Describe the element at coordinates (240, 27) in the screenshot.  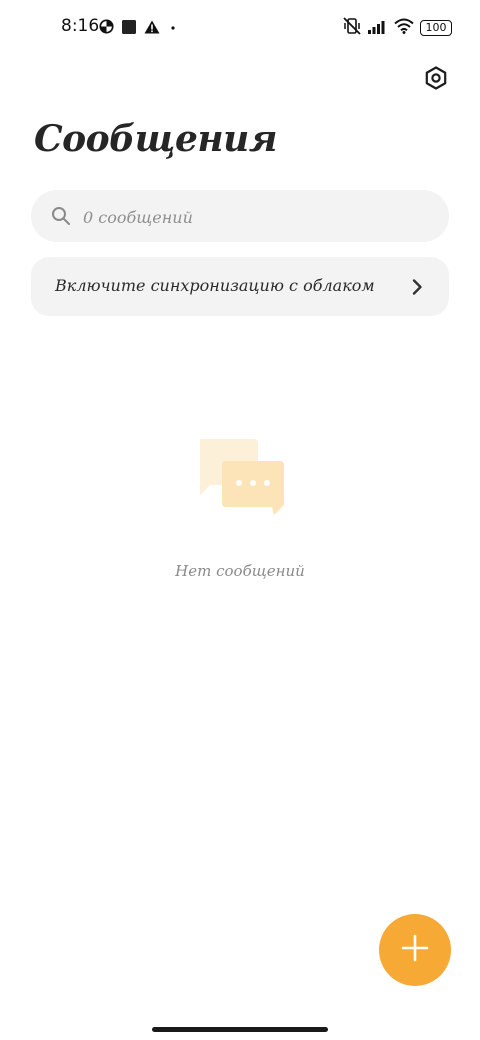
I see `status-bar: 8:16 100` at that location.